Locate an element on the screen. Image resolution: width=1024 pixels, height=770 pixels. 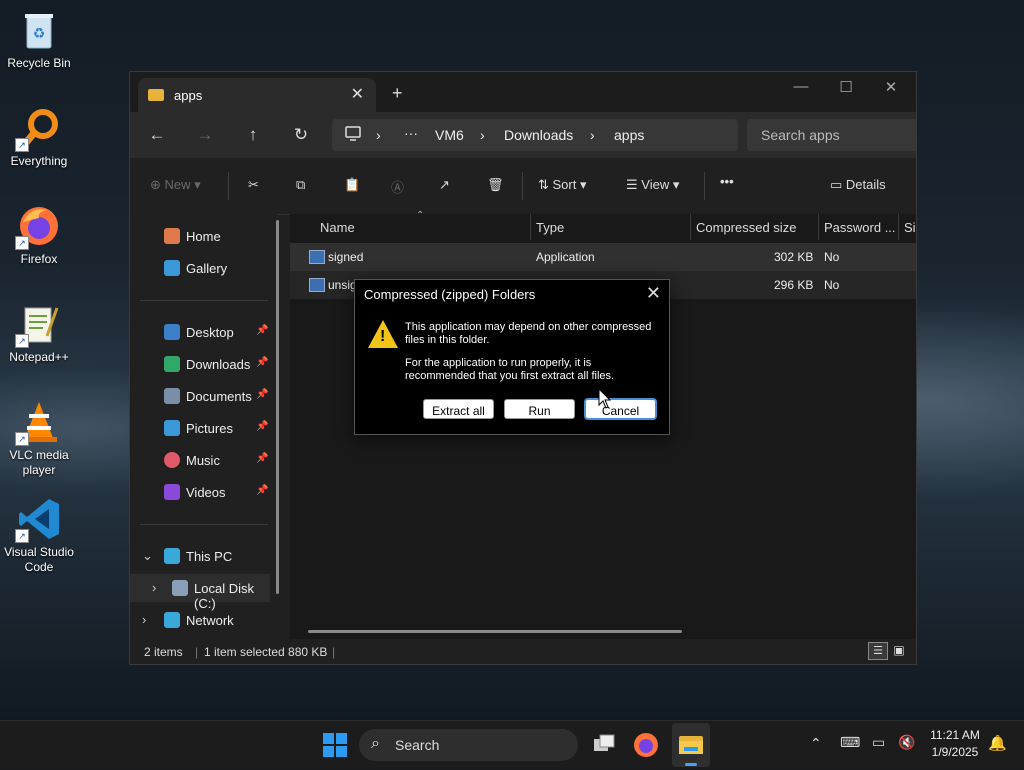
more-locations-icon: ··· is located at coordinates (411, 133).